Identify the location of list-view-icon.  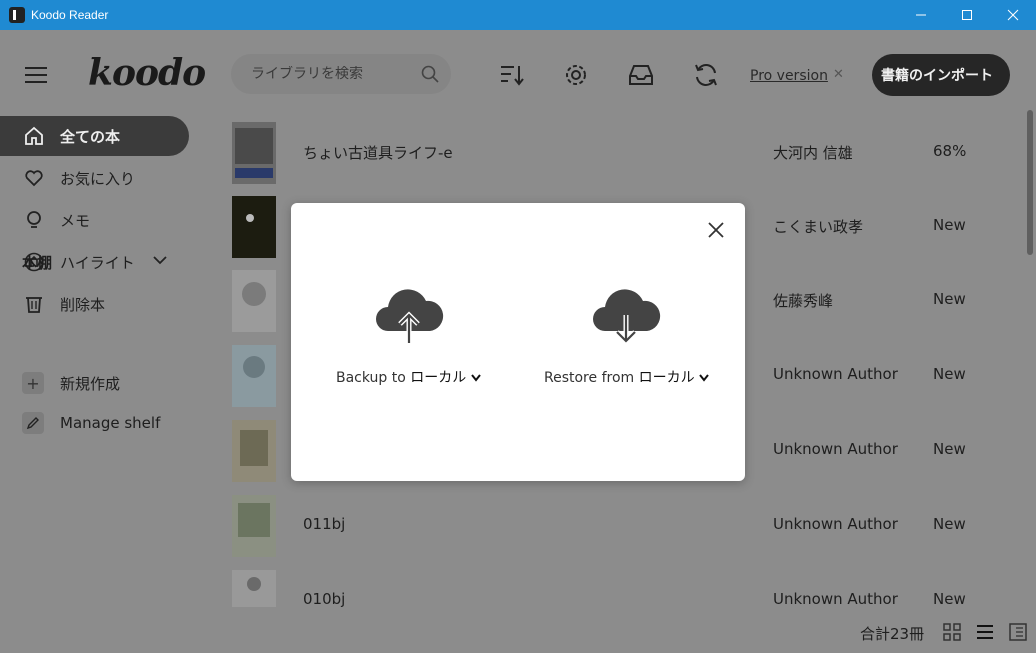
(985, 632).